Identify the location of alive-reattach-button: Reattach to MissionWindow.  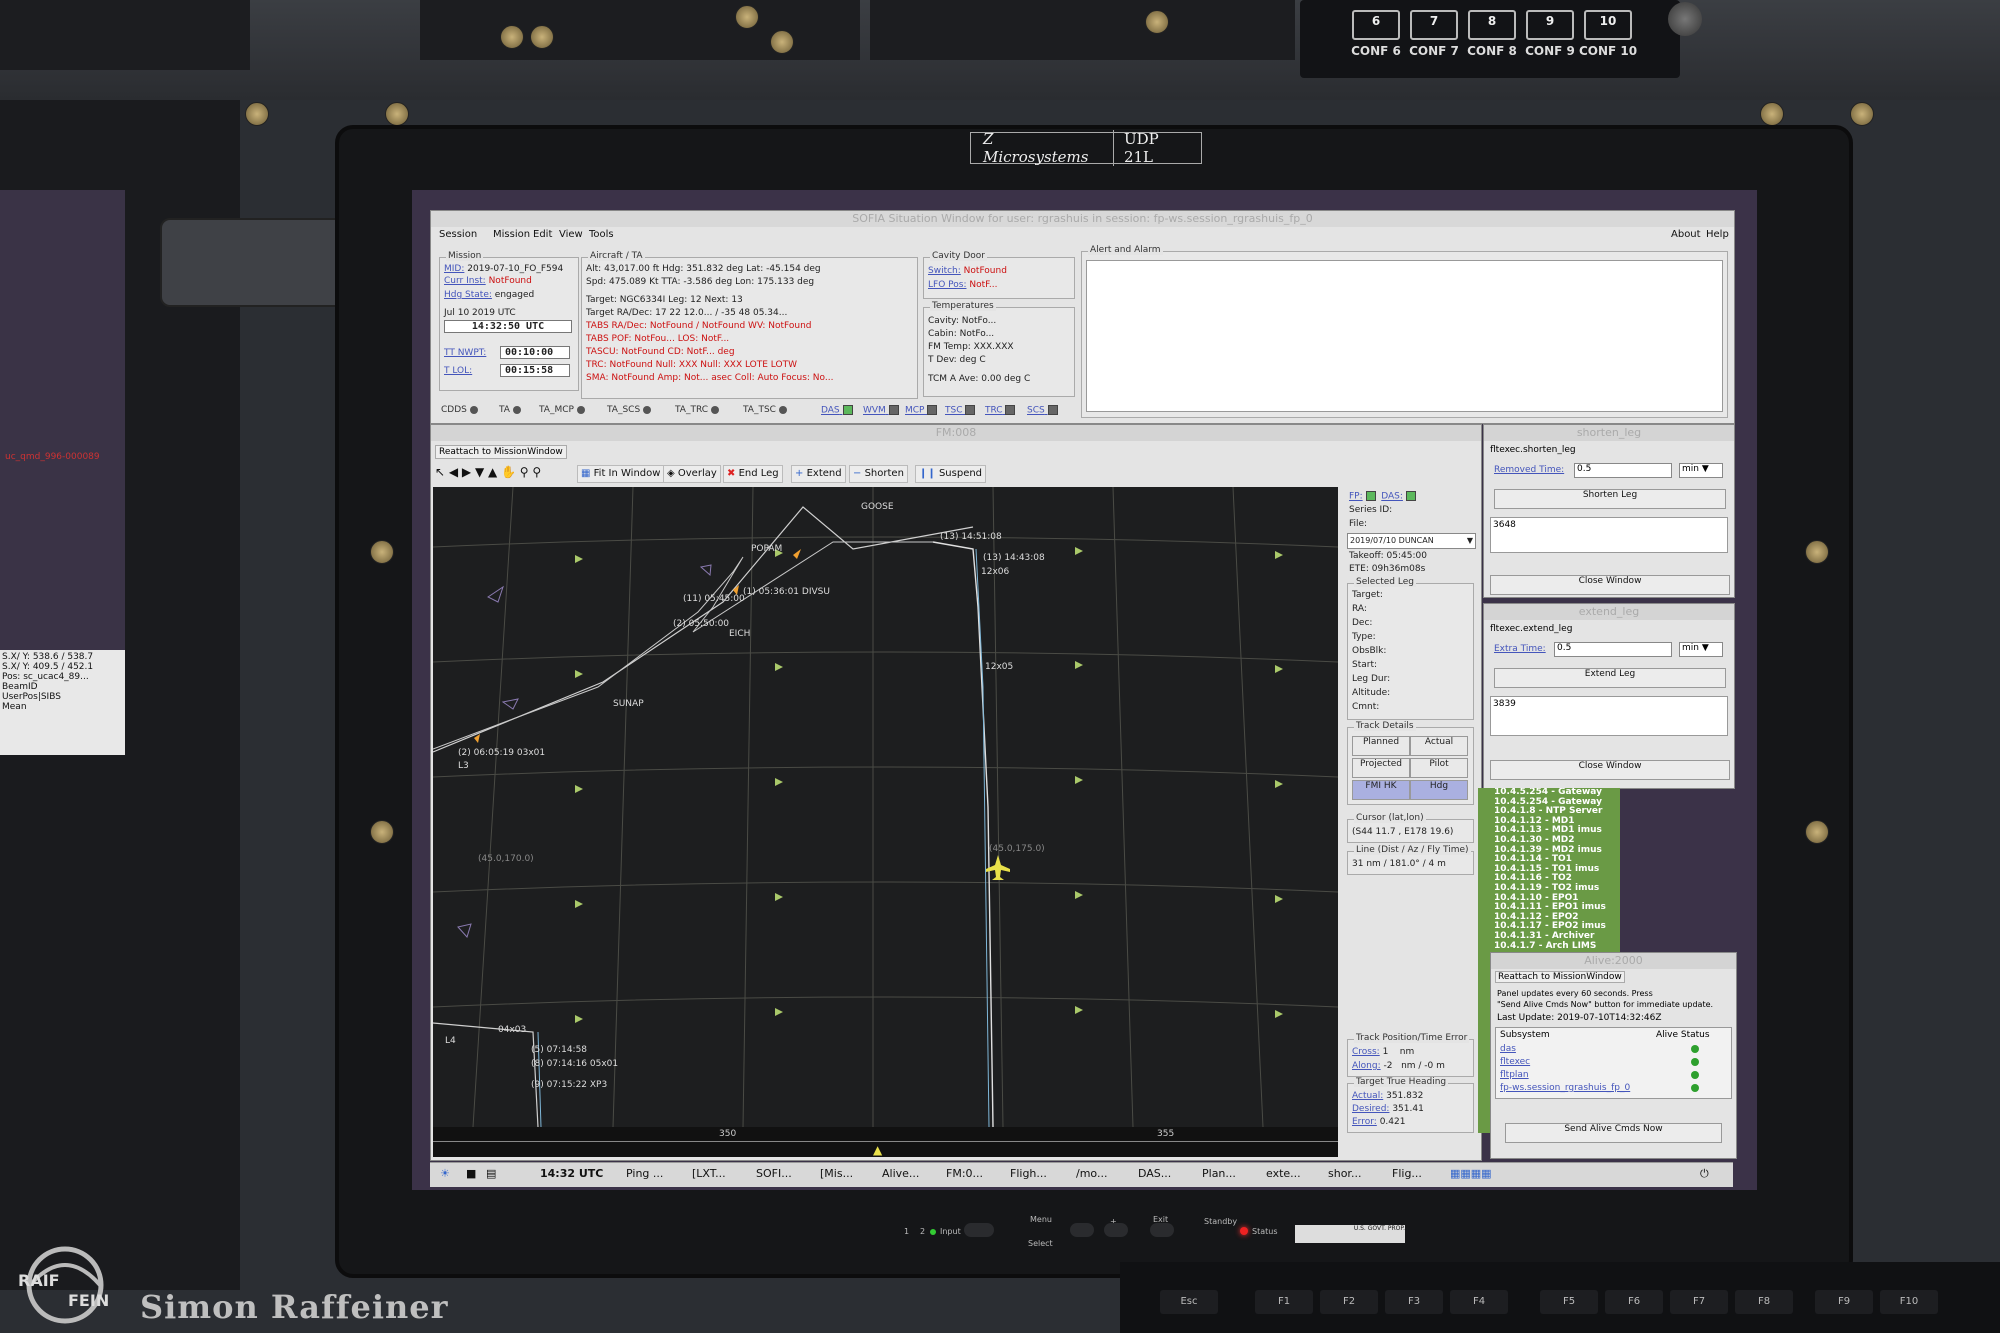
(1560, 977).